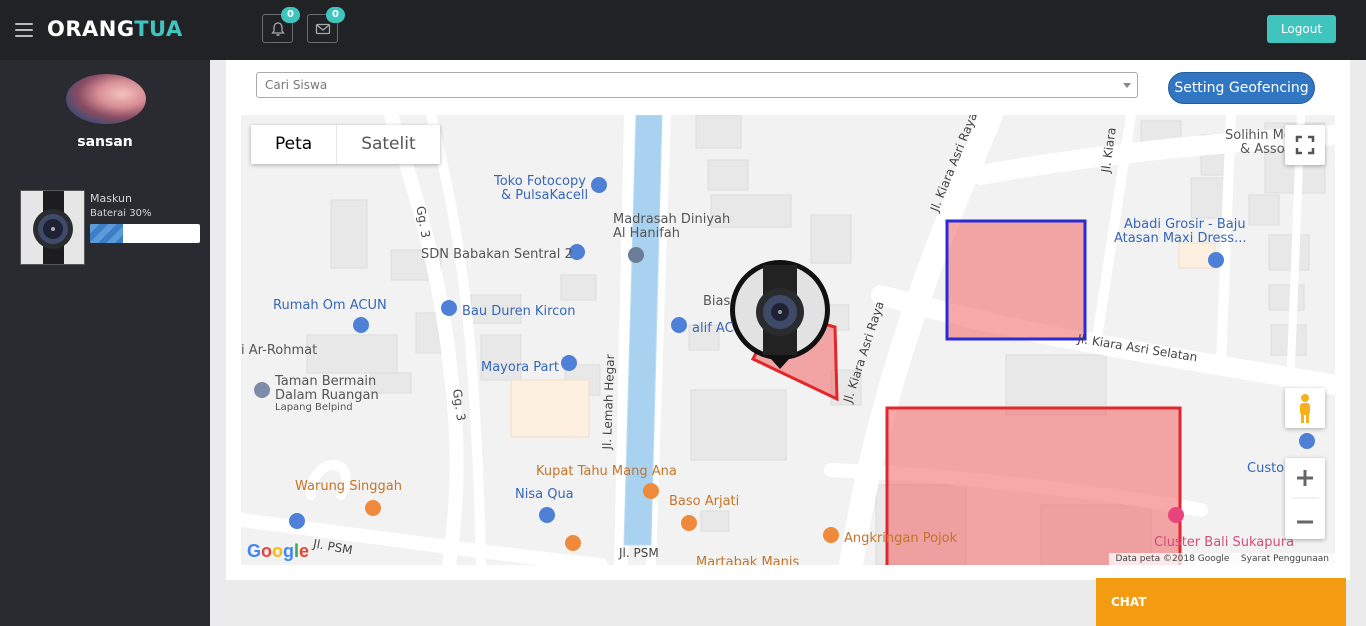 Image resolution: width=1366 pixels, height=626 pixels. What do you see at coordinates (1305, 478) in the screenshot?
I see `zoom-in-icon` at bounding box center [1305, 478].